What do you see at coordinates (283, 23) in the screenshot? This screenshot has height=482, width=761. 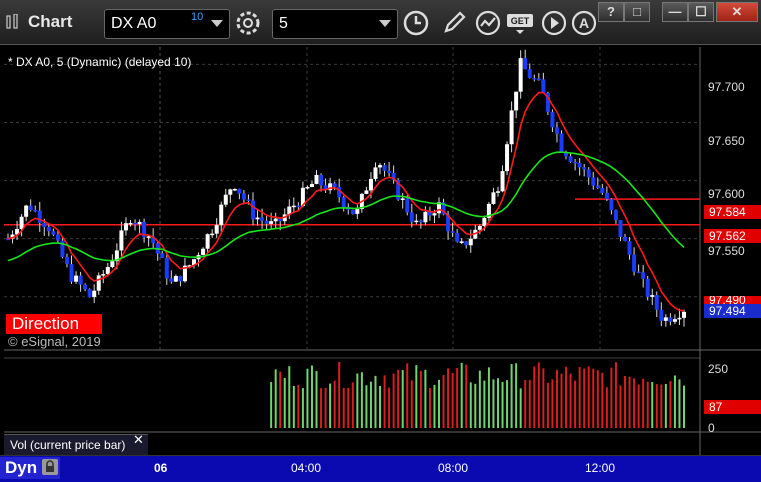 I see `interval-value: 5` at bounding box center [283, 23].